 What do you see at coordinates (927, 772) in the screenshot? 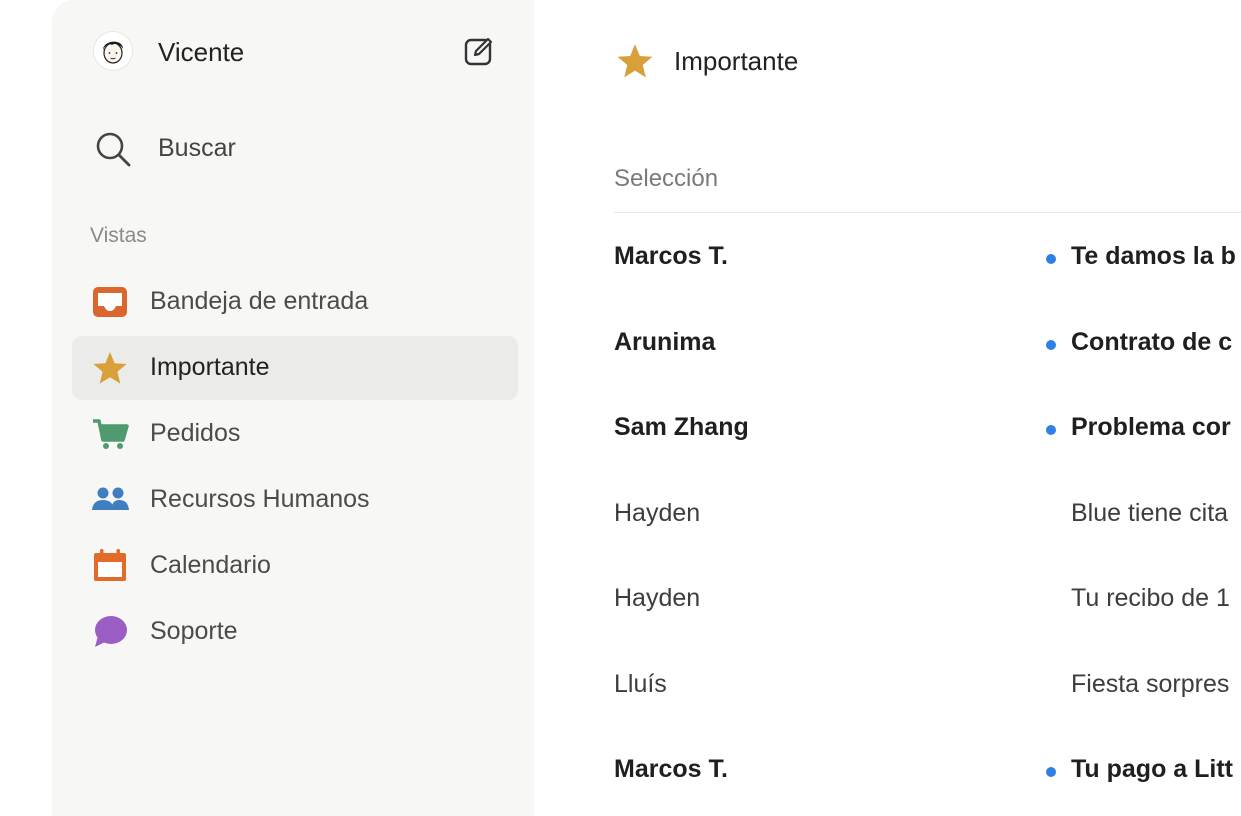
I see `message-row: Marcos T. Tu pago a Litt` at bounding box center [927, 772].